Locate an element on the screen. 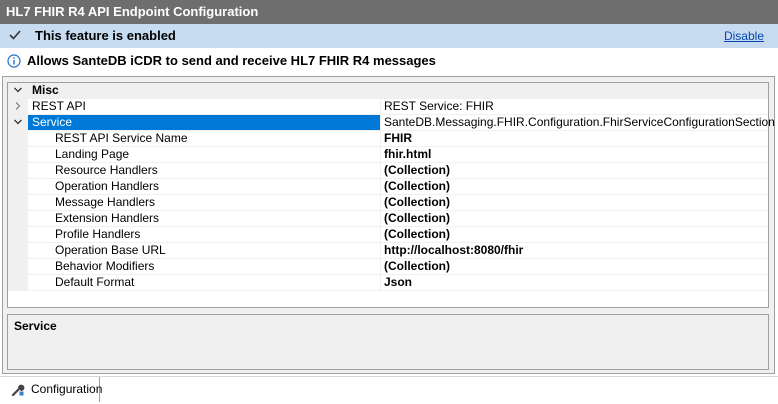  property-row: Profile Handlers (Collection) is located at coordinates (388, 235).